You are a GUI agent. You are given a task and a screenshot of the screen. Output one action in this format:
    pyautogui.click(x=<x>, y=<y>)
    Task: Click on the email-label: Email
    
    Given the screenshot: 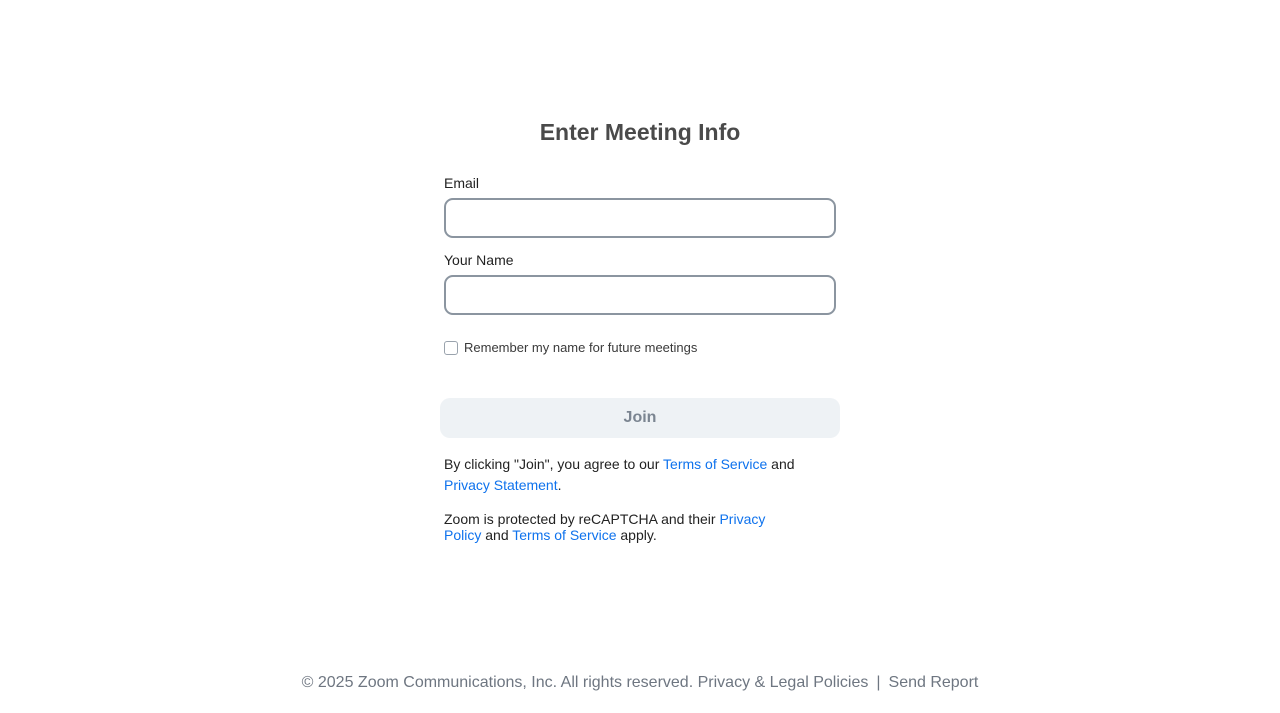 What is the action you would take?
    pyautogui.click(x=462, y=183)
    